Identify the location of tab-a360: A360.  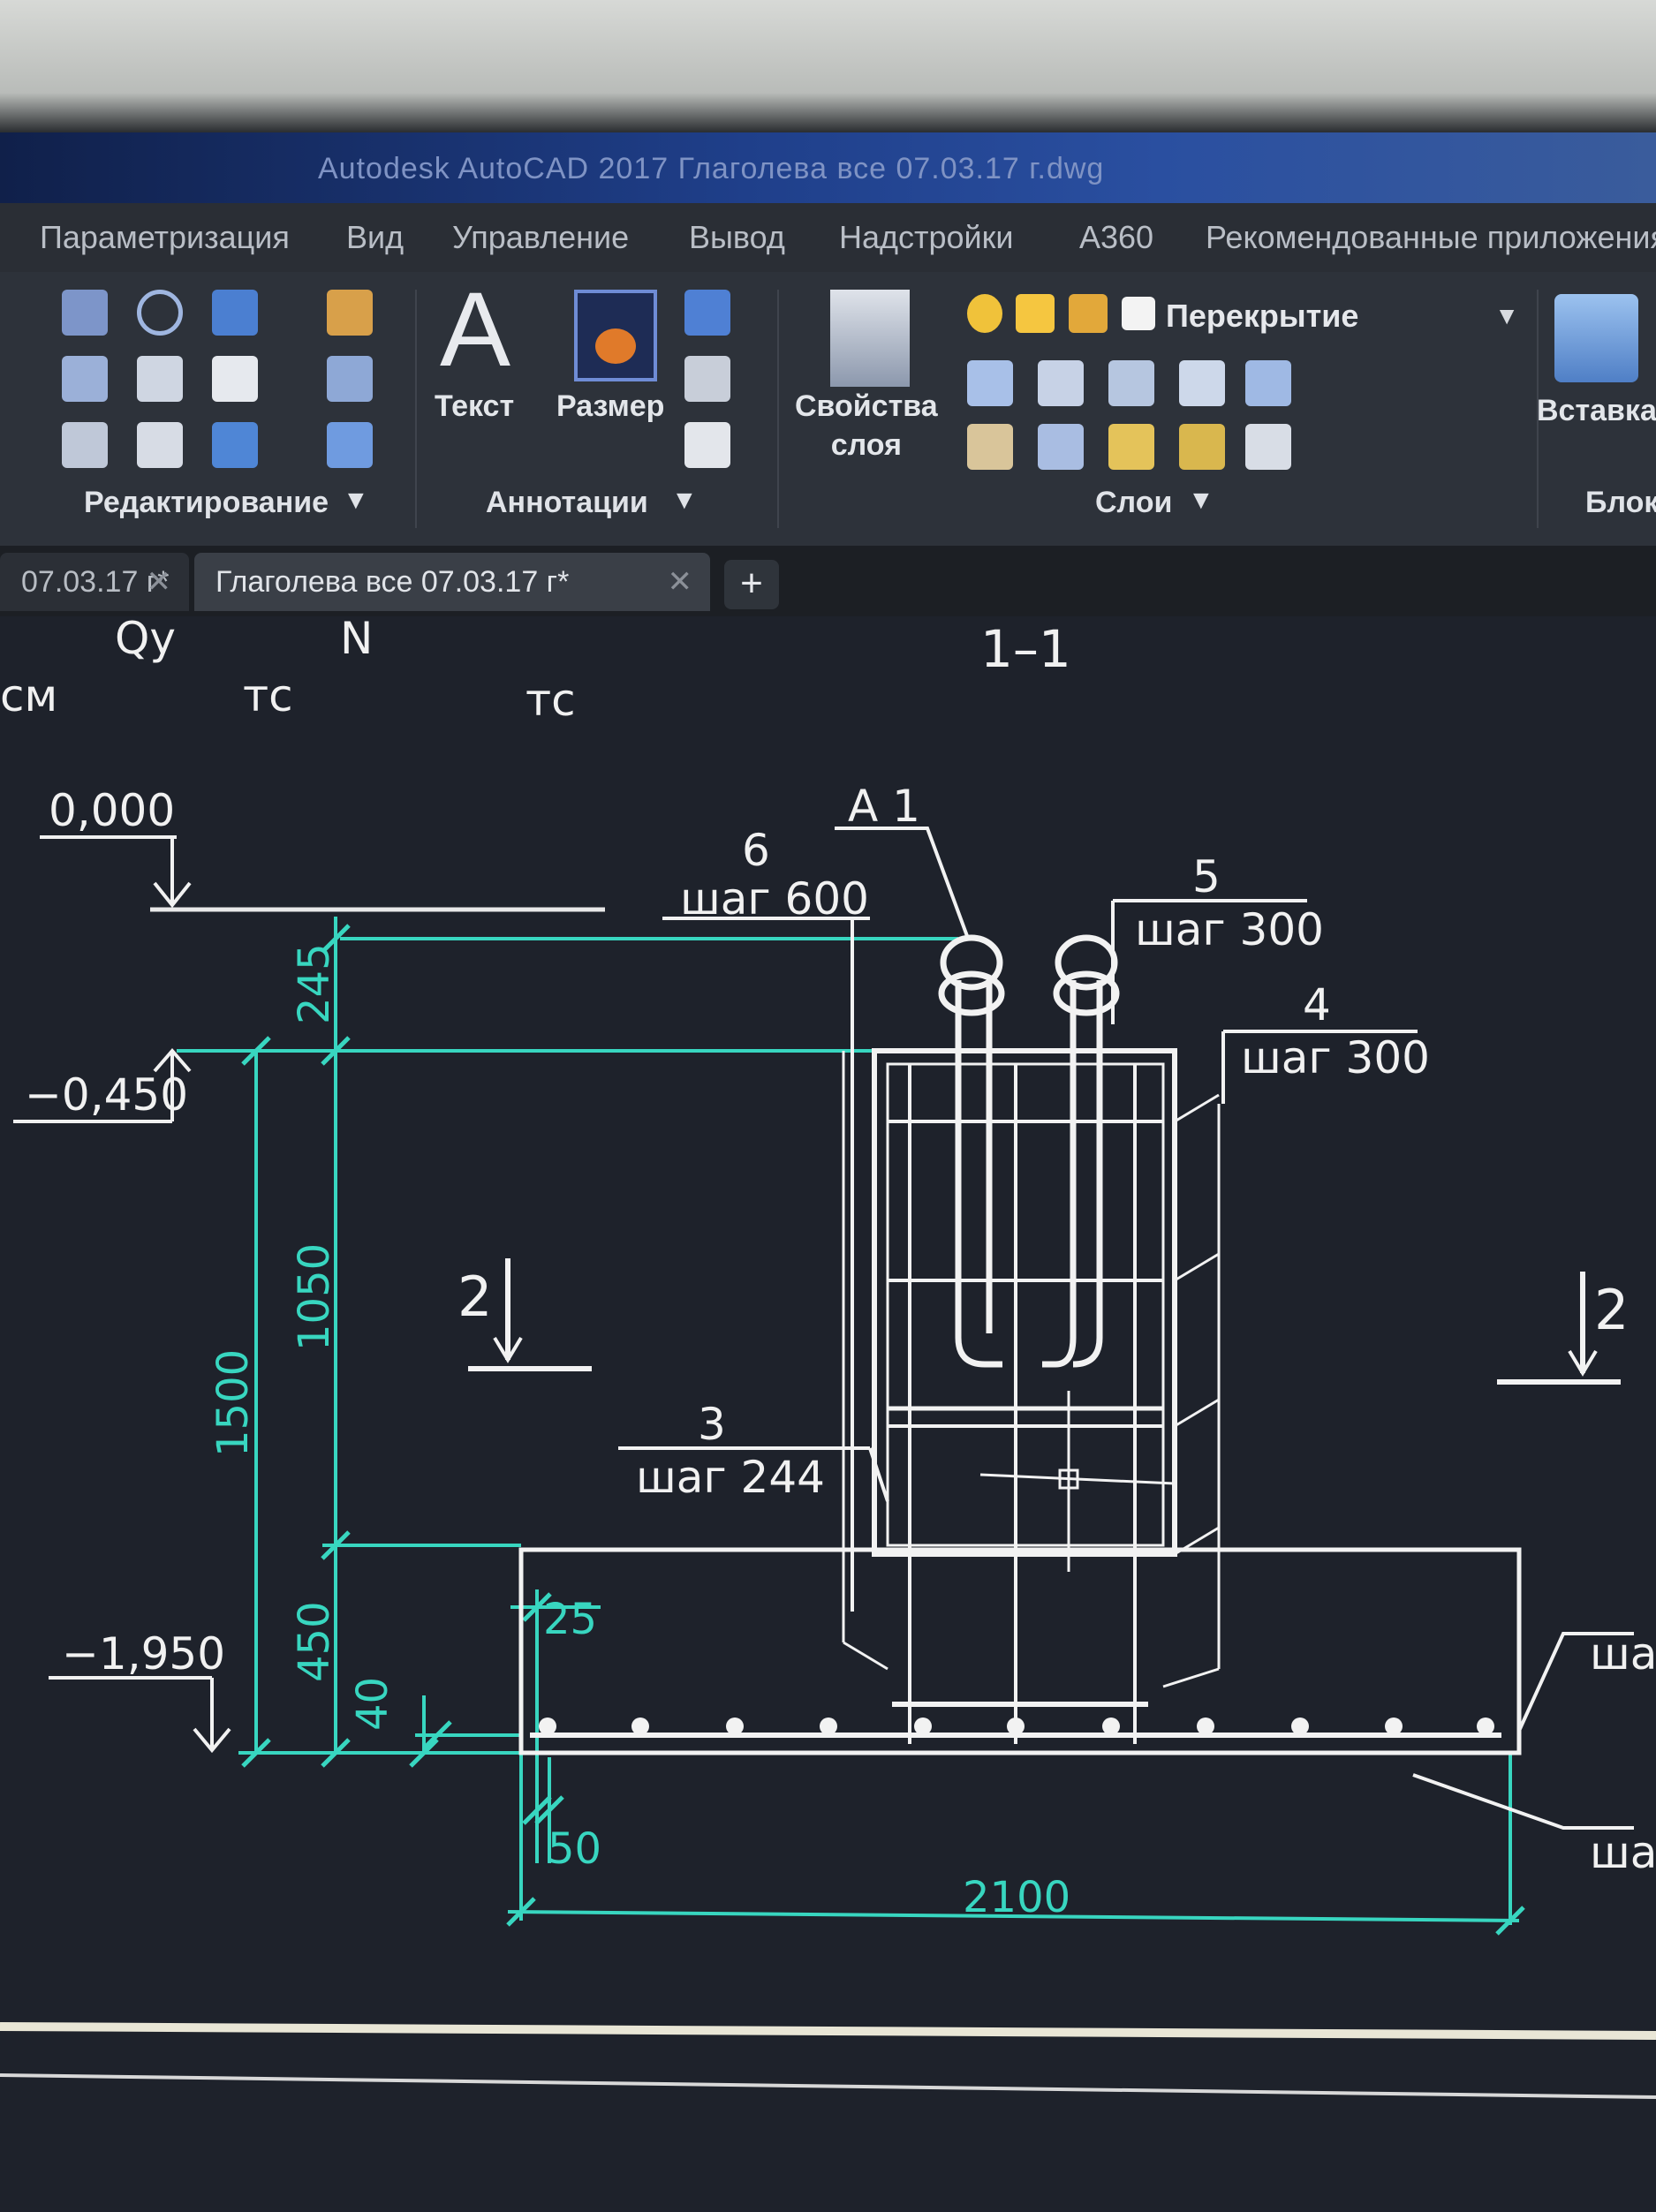
(1116, 238).